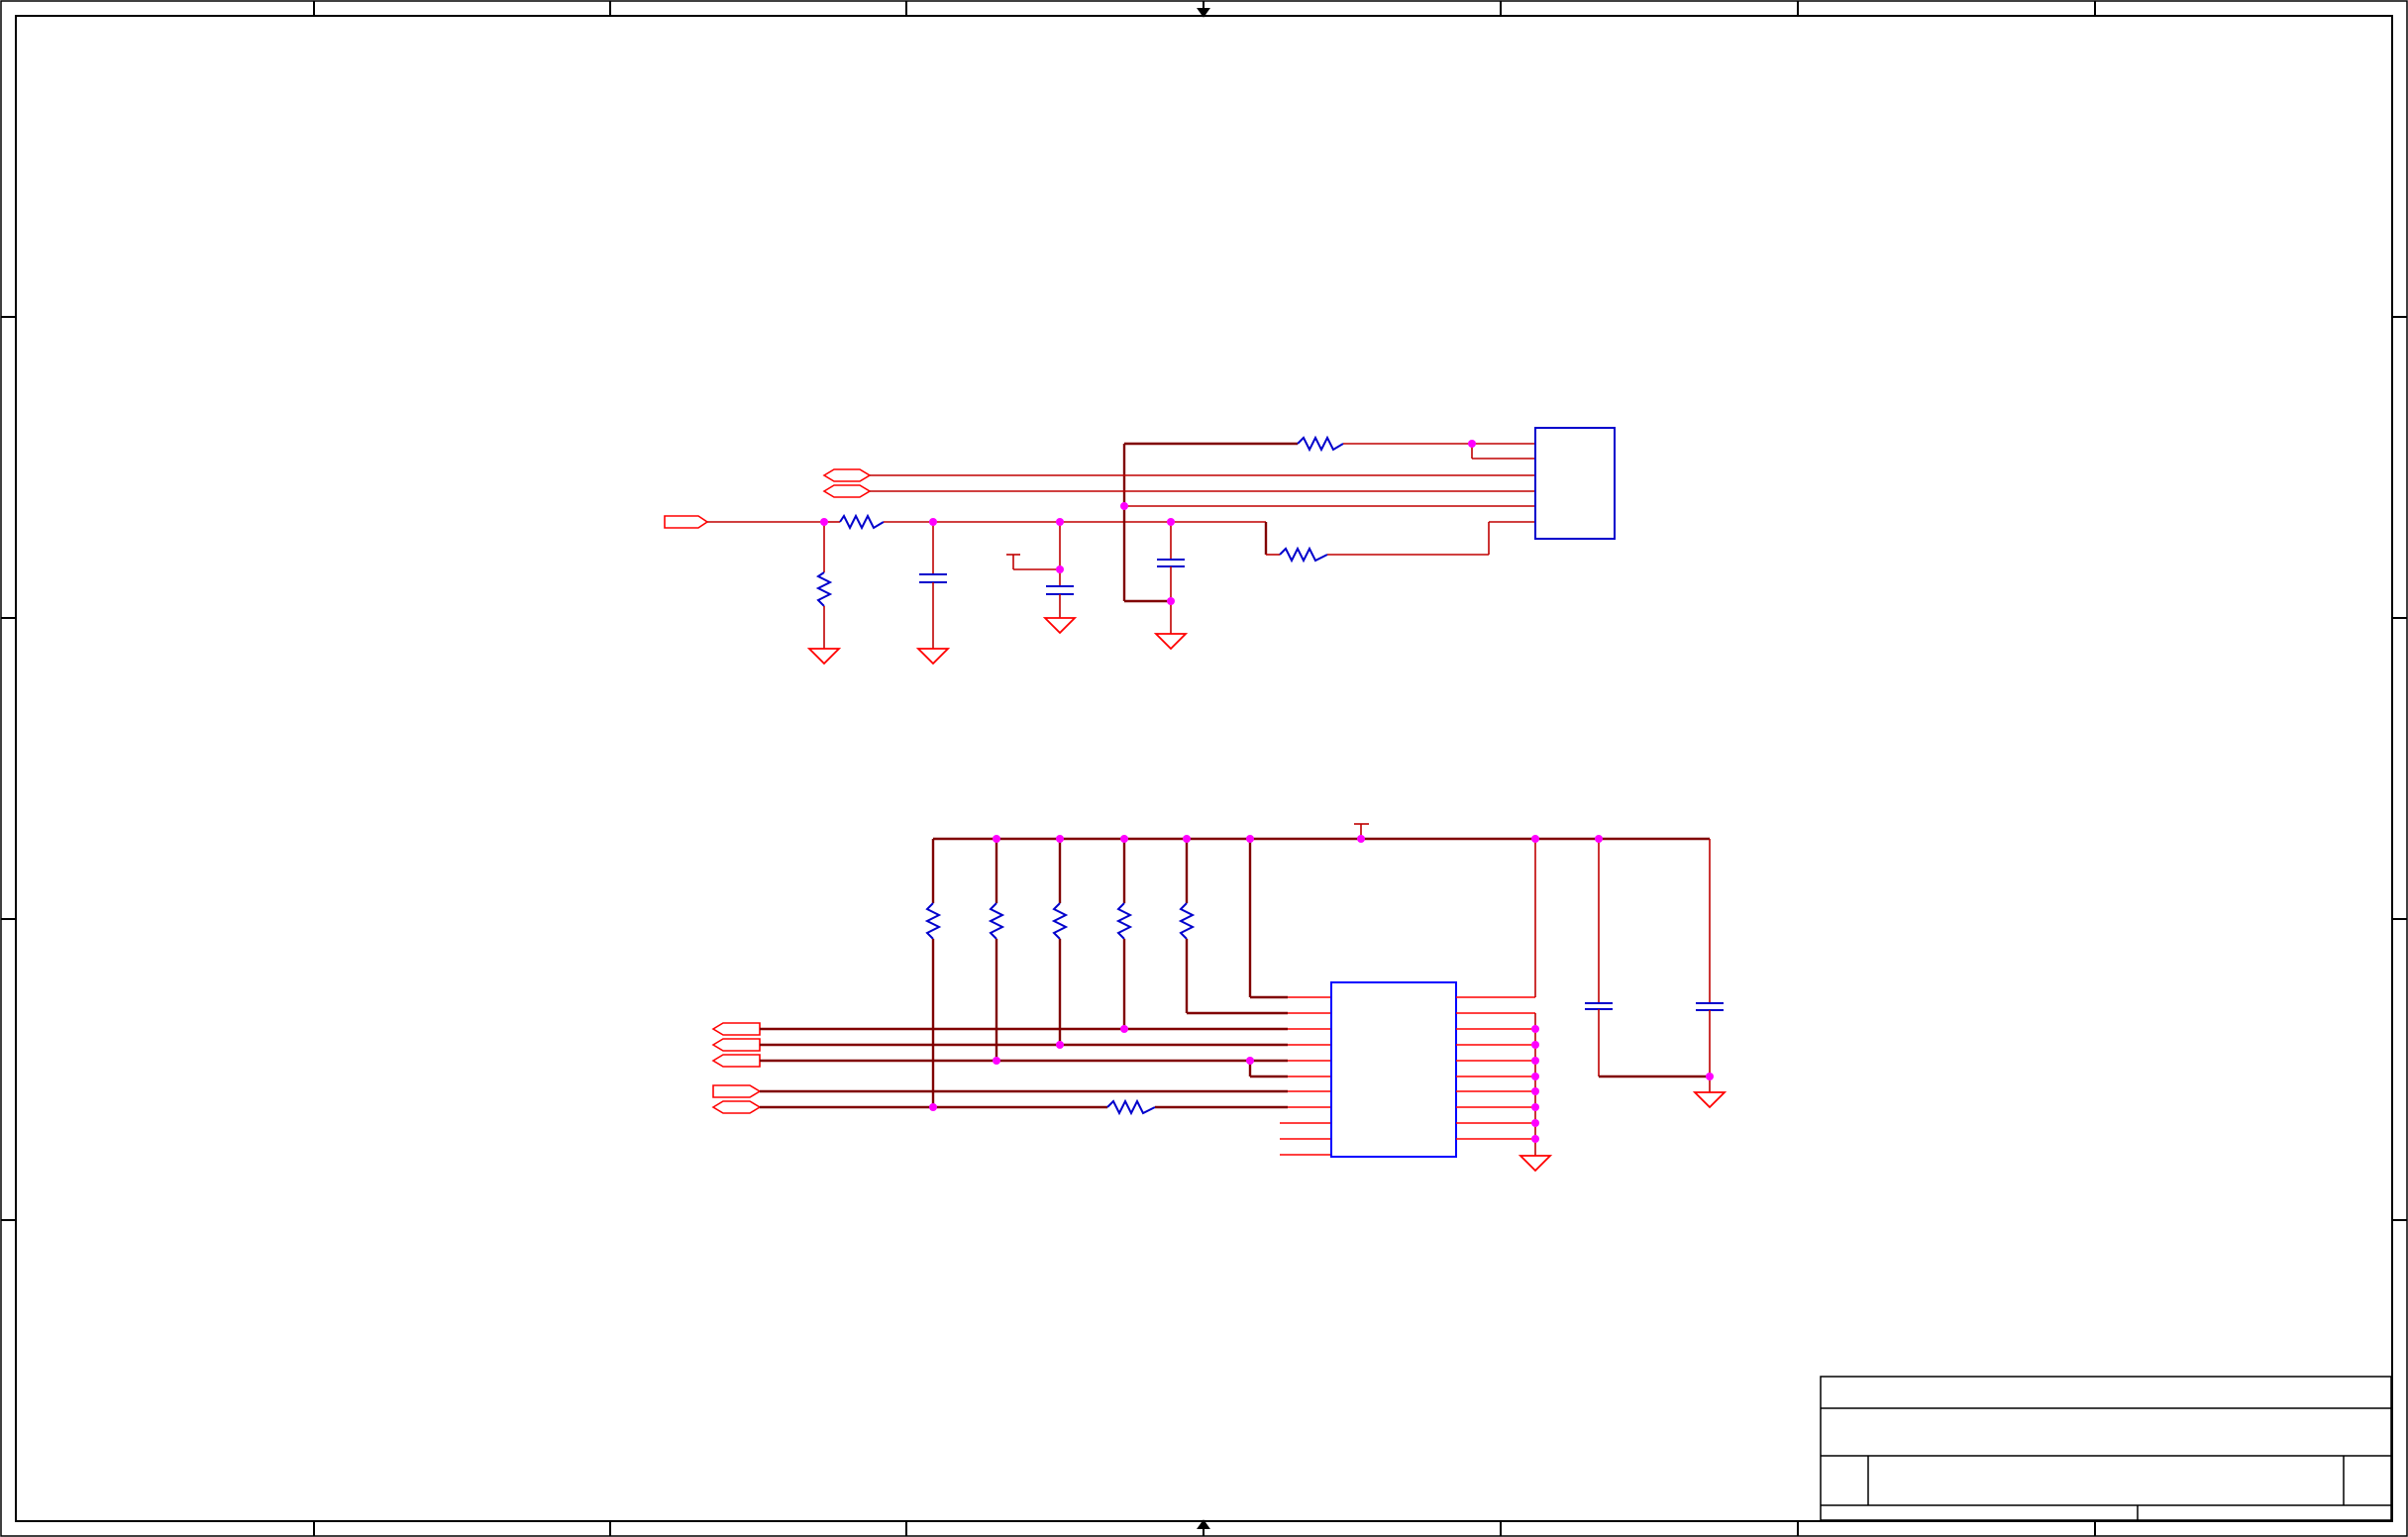 The width and height of the screenshot is (2408, 1537). I want to click on lower-circuit, so click(1219, 998).